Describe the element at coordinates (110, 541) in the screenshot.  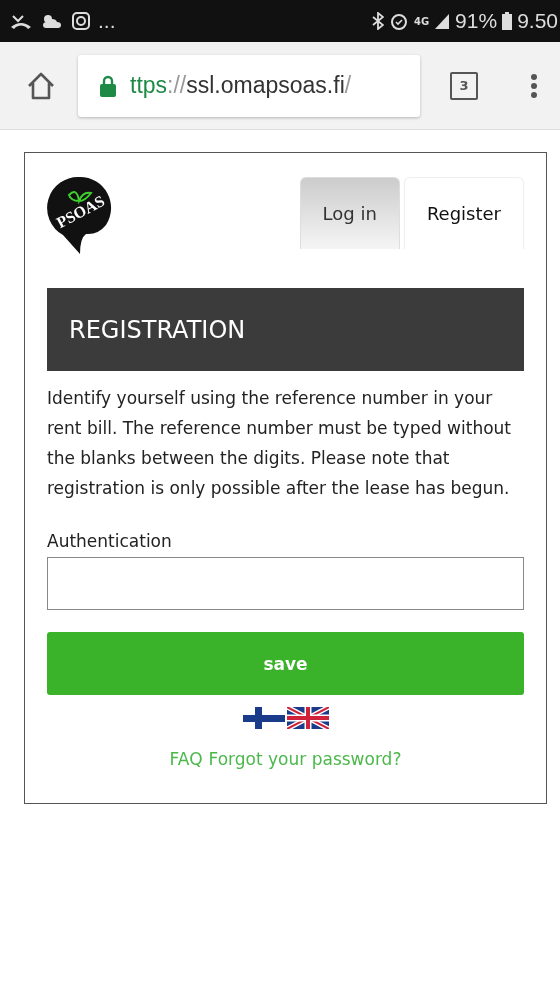
I see `field-label: Authentication` at that location.